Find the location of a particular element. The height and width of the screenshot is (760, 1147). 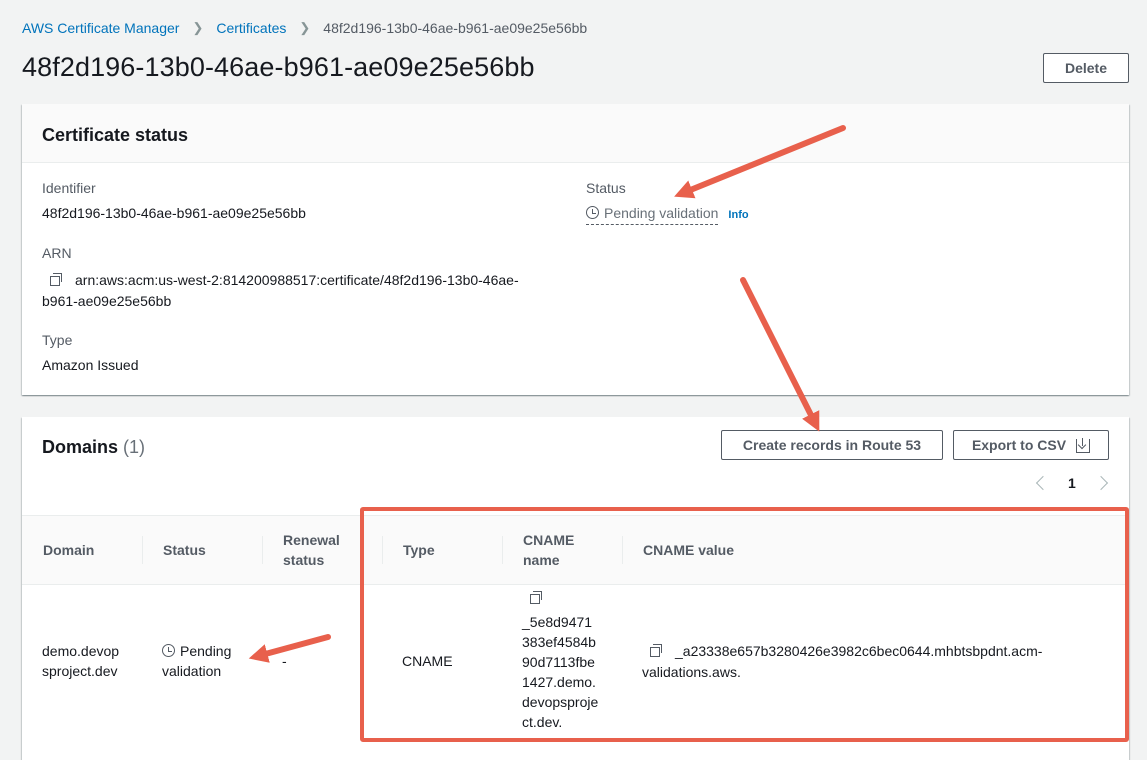

chevron-right-icon is located at coordinates (1100, 483).